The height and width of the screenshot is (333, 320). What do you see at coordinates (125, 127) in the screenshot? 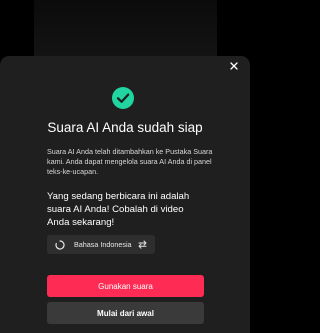
I see `dialog-title: Suara AI Anda sudah siap` at bounding box center [125, 127].